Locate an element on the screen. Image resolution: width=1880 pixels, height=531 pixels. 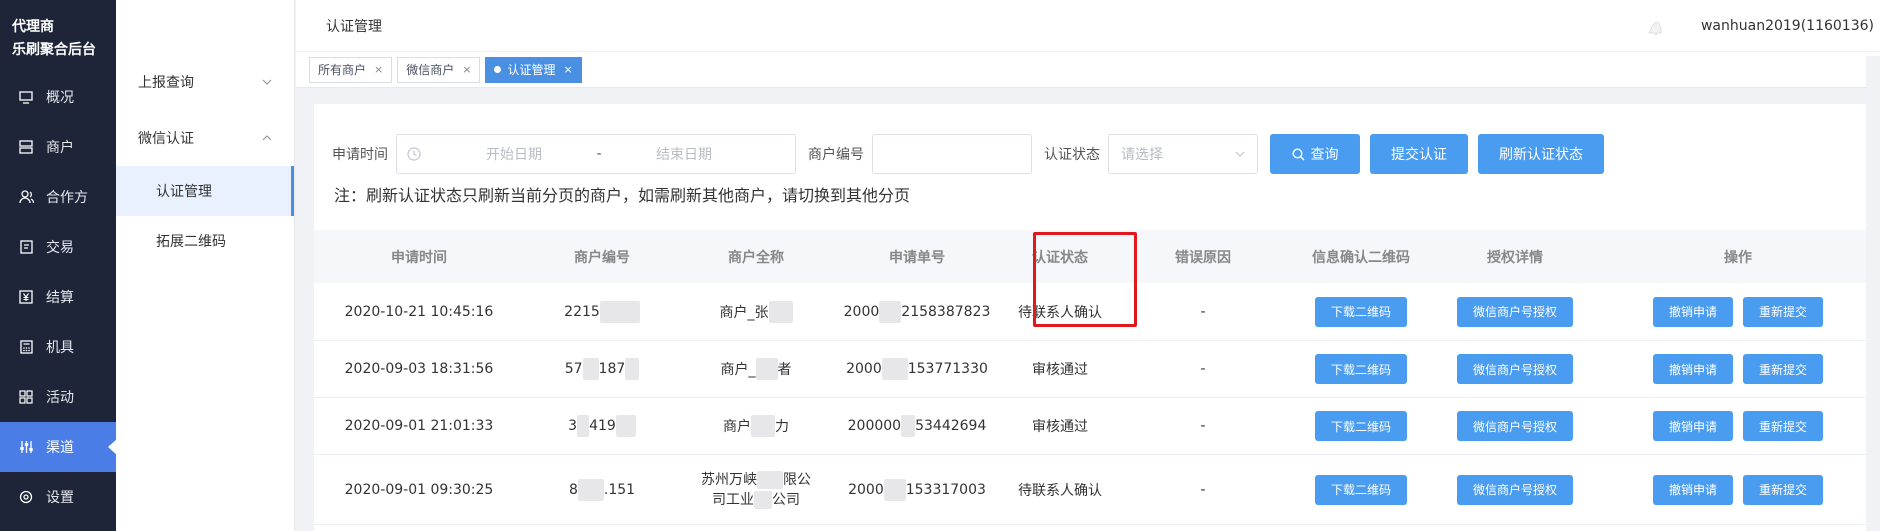
nav-item-device: 机具 is located at coordinates (58, 347).